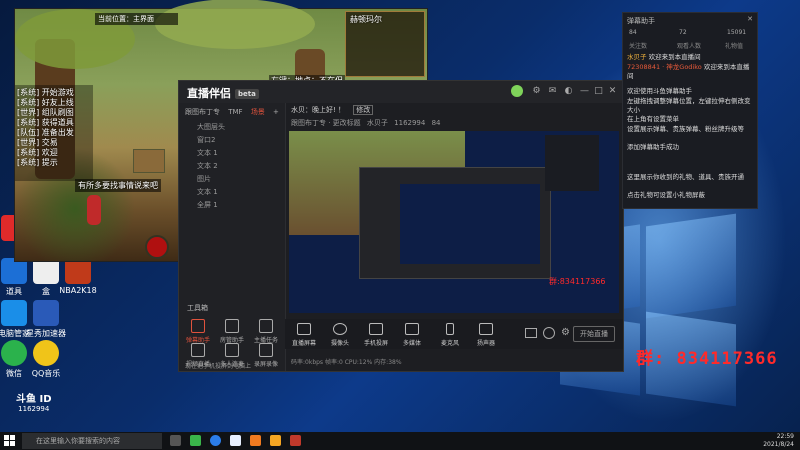 This screenshot has width=800, height=450. I want to click on media-button: 多媒体, so click(412, 335).